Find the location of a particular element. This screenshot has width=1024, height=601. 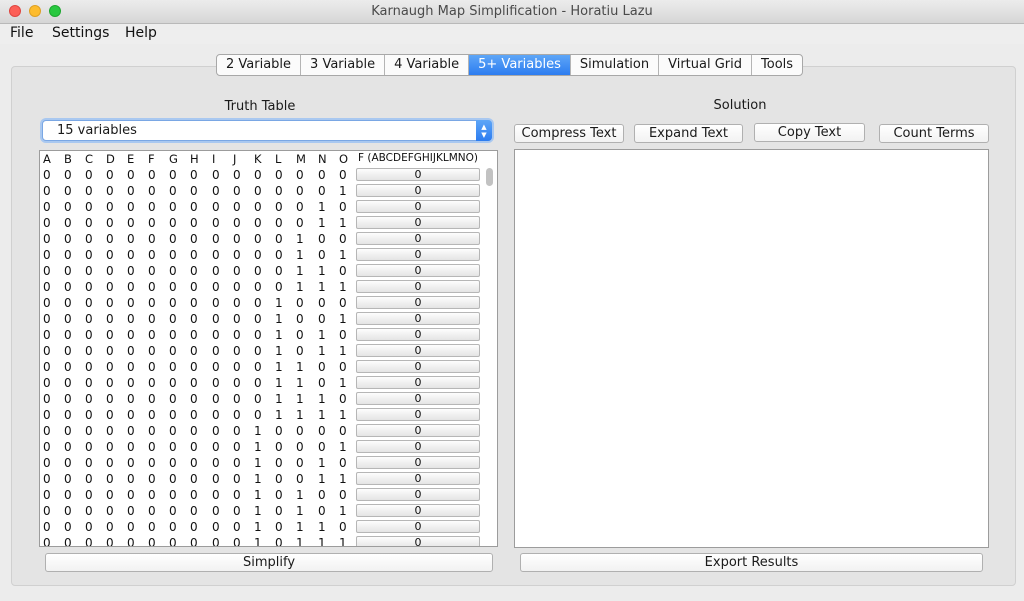

tab-4-variable: 4 Variable is located at coordinates (427, 65).